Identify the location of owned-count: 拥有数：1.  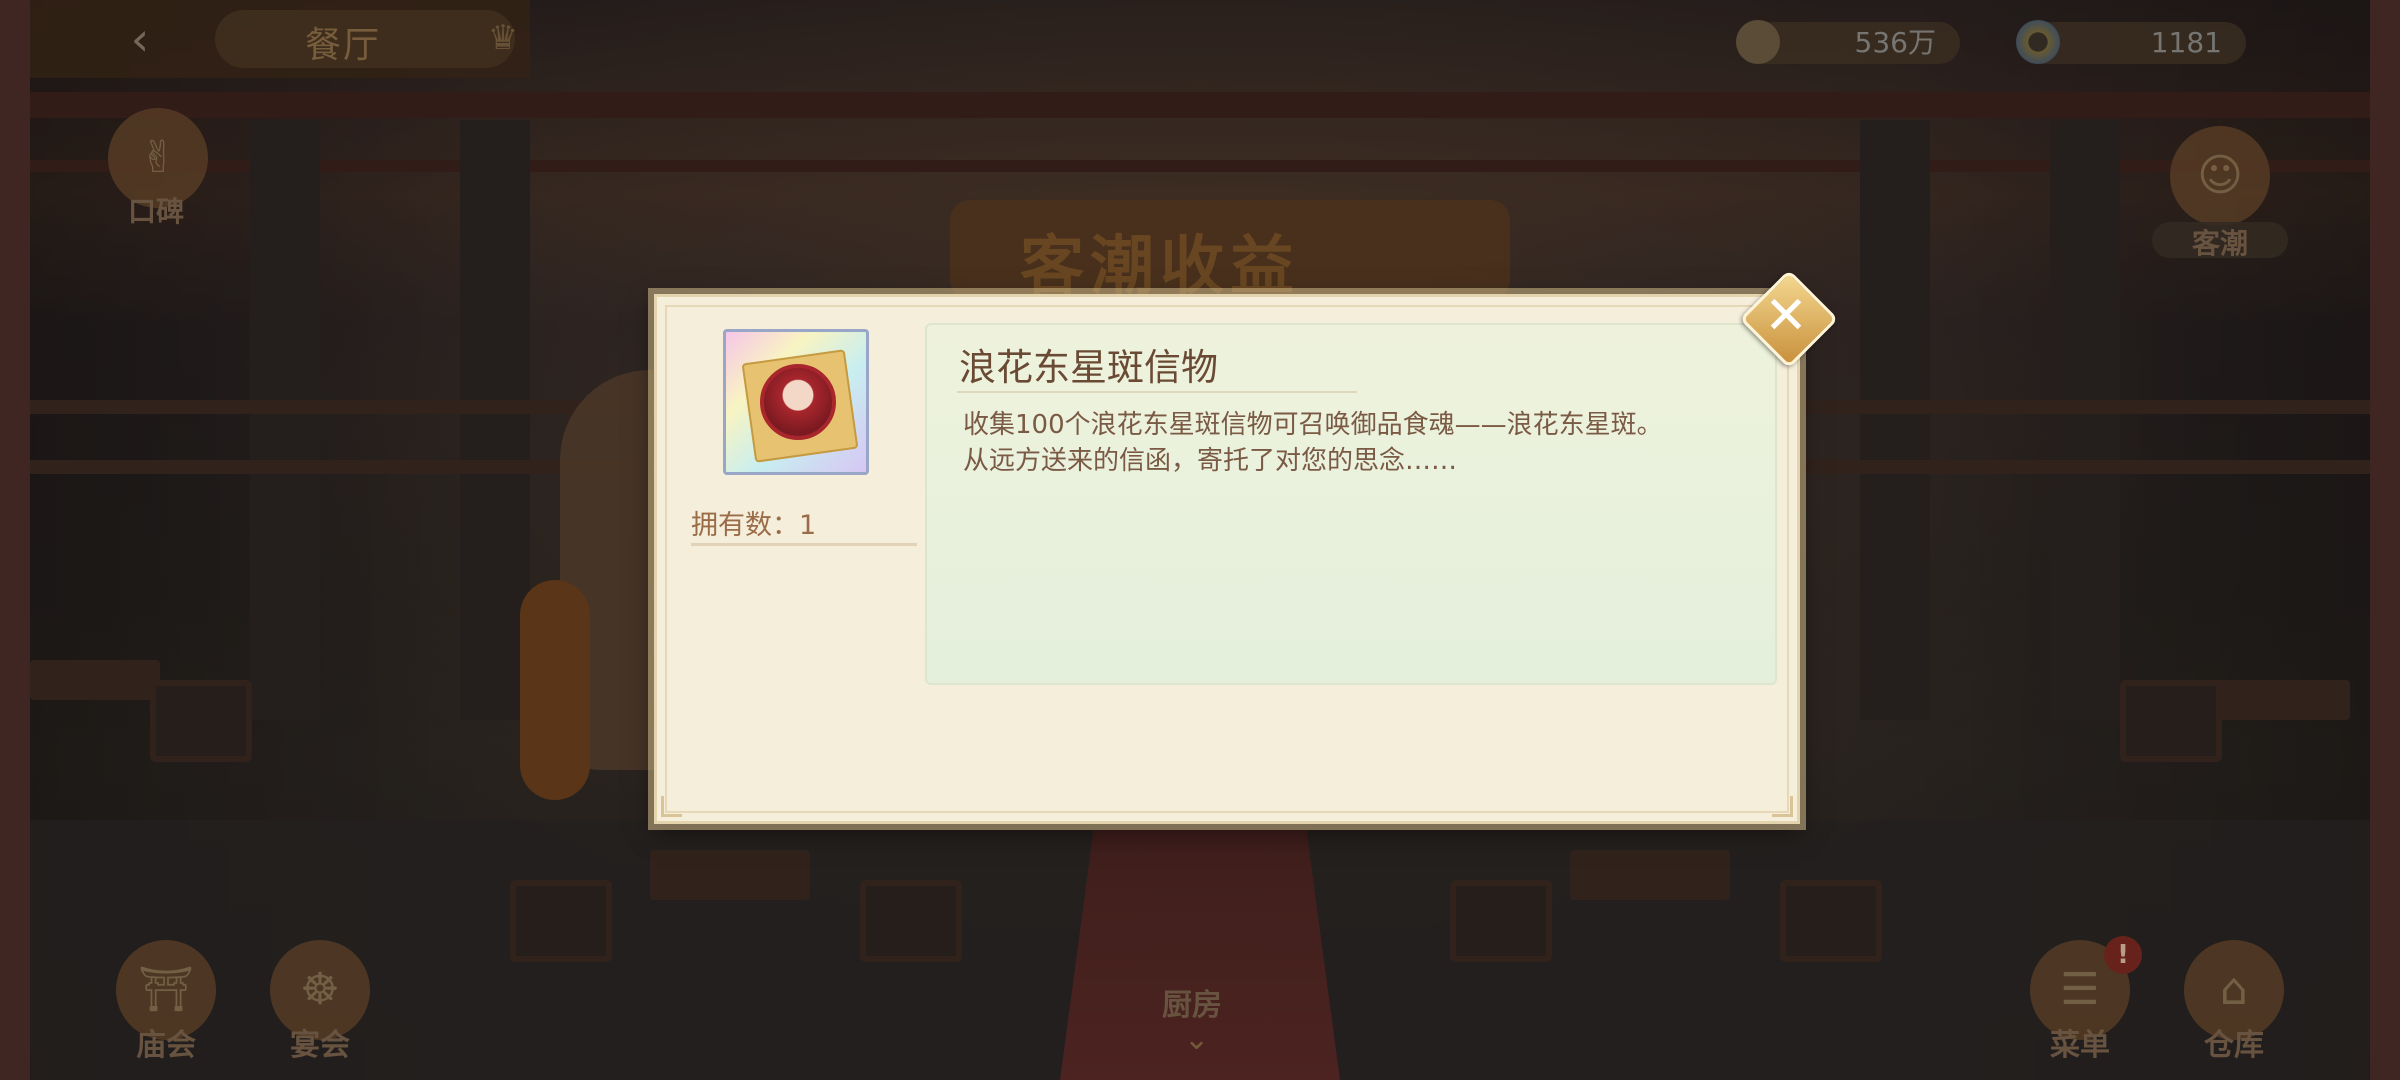
(754, 525).